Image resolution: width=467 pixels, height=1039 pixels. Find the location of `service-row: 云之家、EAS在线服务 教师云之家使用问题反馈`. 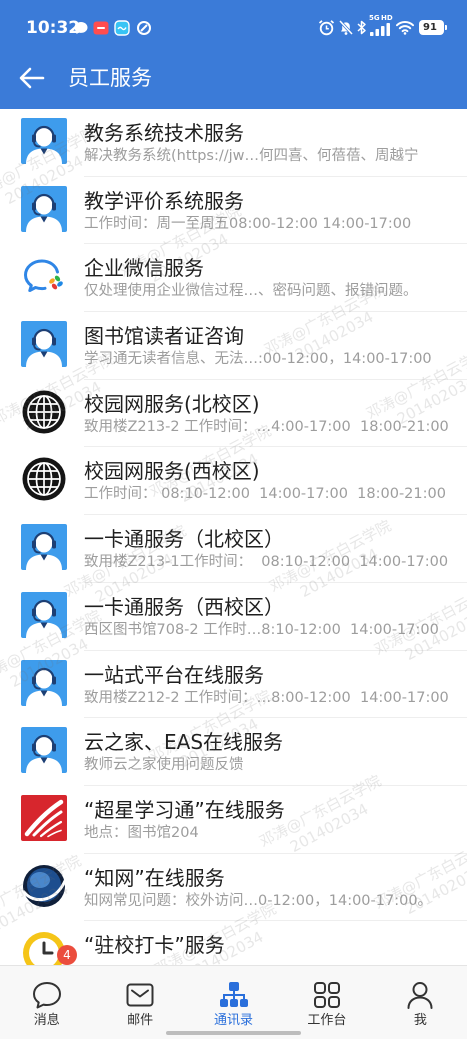

service-row: 云之家、EAS在线服务 教师云之家使用问题反馈 is located at coordinates (233, 752).